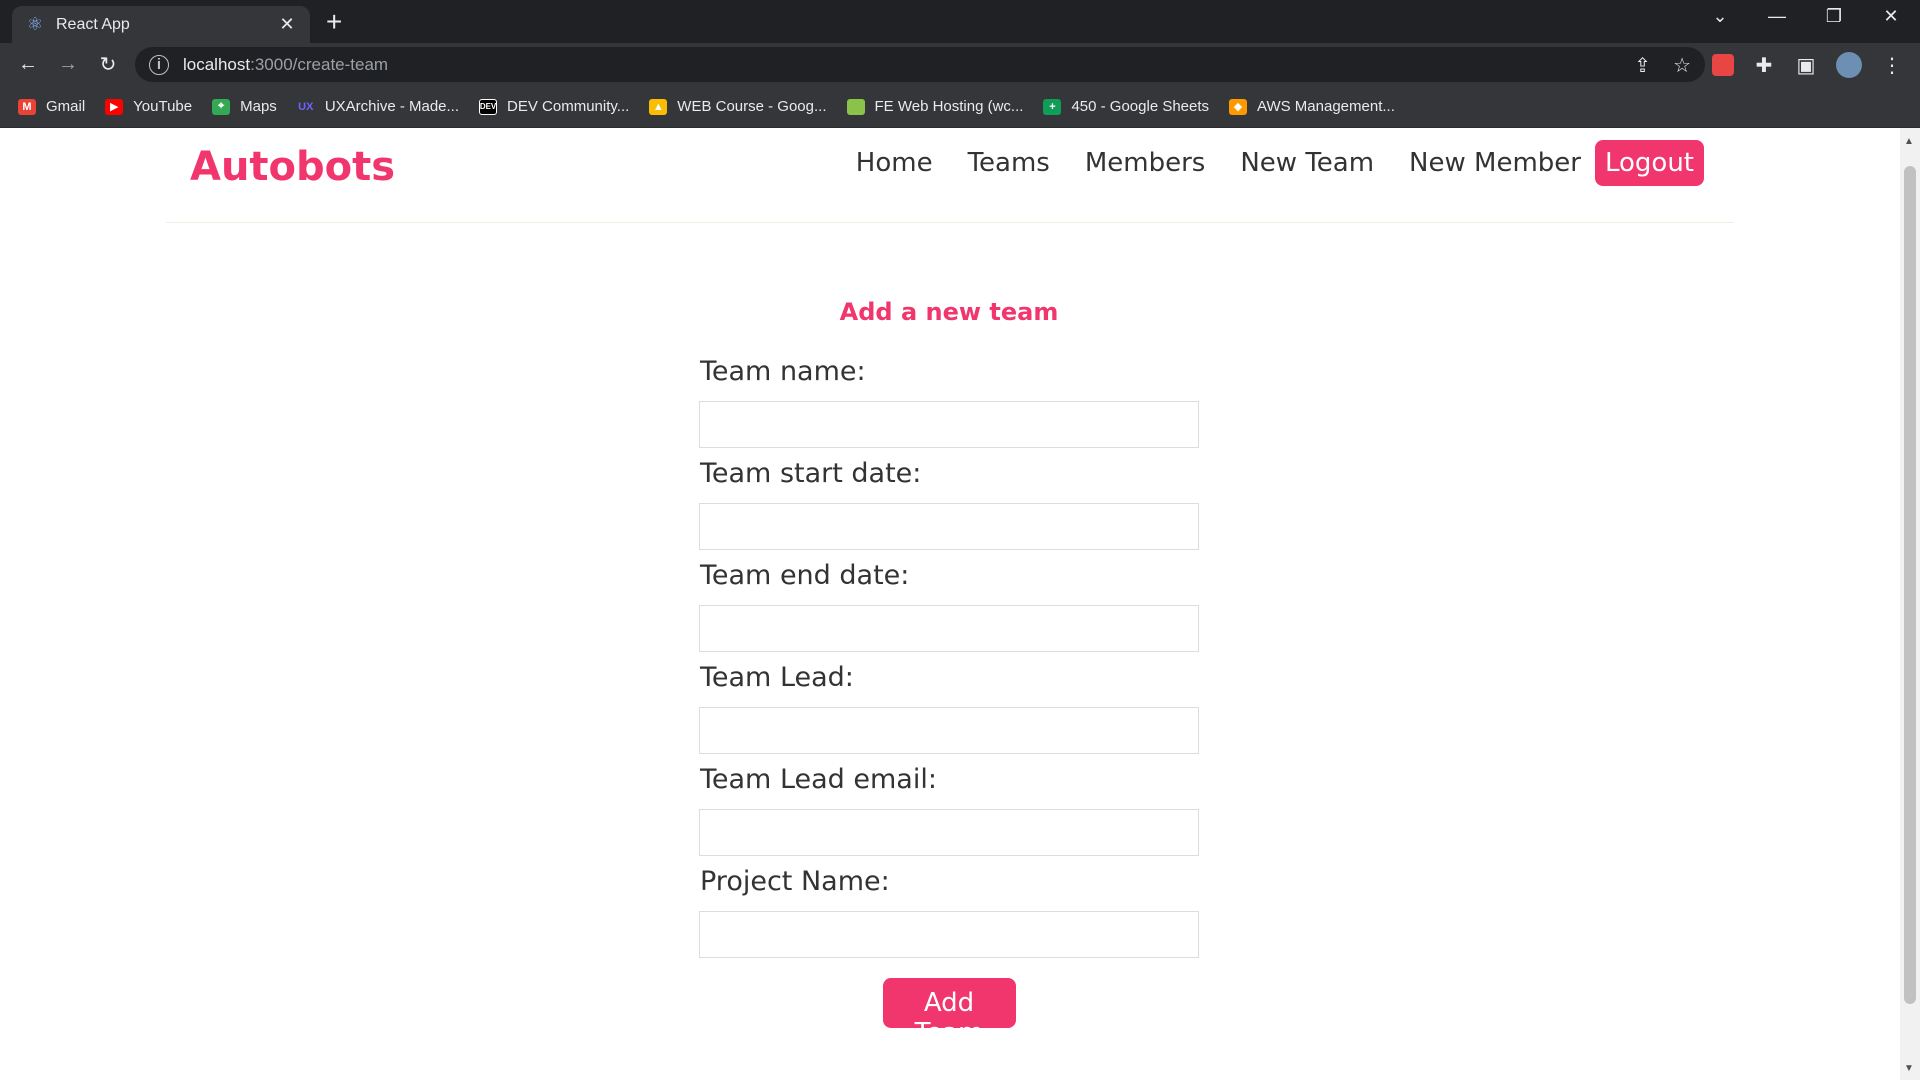 This screenshot has height=1080, width=1920. I want to click on team-end-date-input, so click(949, 628).